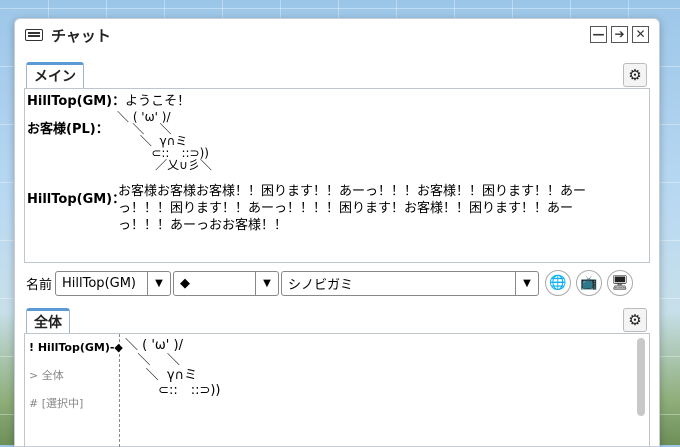 The image size is (680, 447). I want to click on message-2-sender: お客様(PL)：, so click(68, 129).